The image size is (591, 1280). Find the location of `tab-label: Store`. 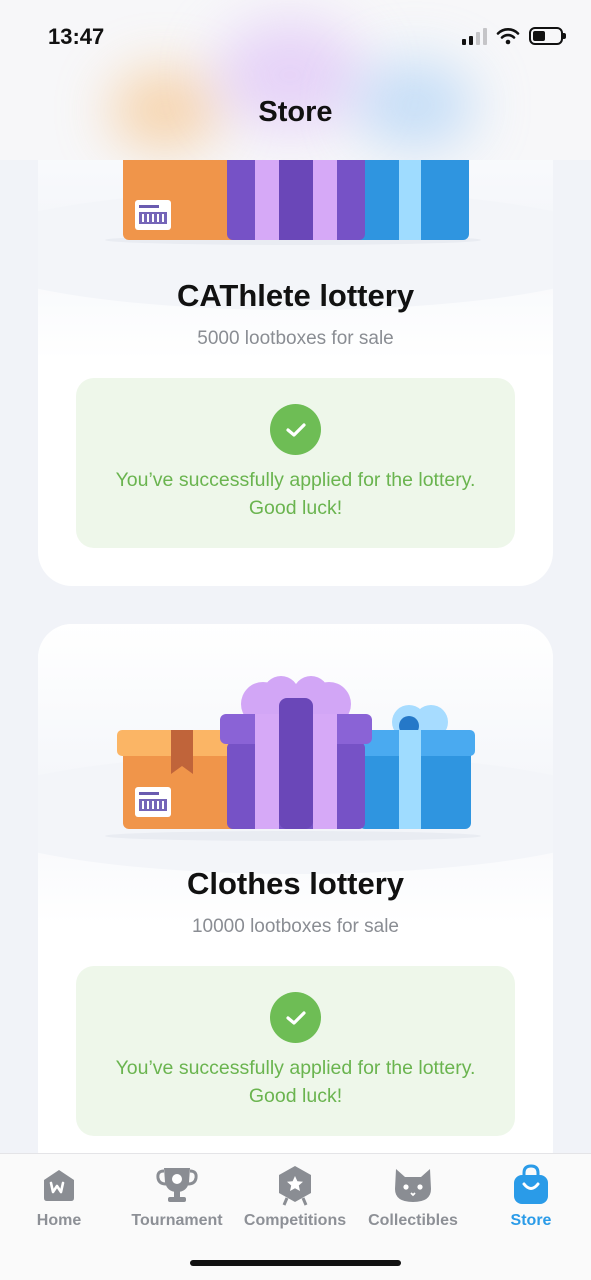

tab-label: Store is located at coordinates (531, 1220).